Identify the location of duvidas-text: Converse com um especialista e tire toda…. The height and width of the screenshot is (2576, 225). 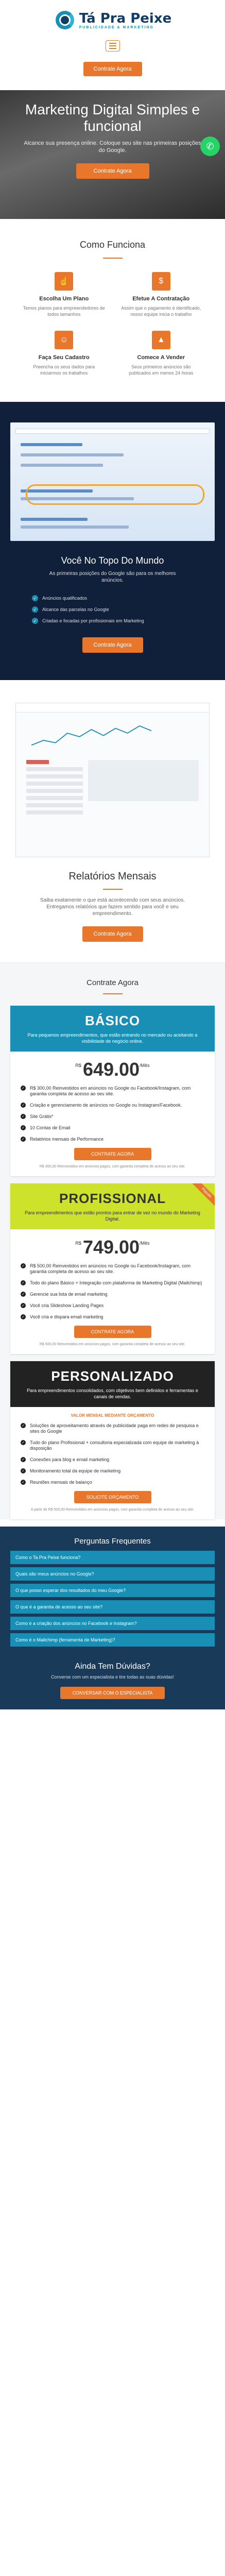
(112, 1677).